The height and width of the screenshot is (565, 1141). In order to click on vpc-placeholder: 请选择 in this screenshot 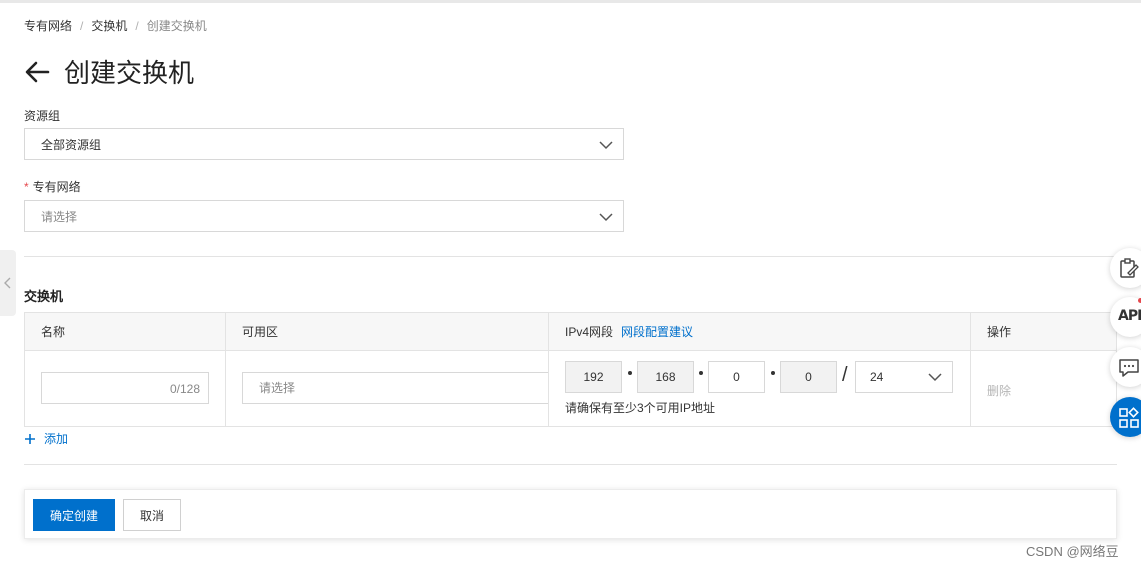, I will do `click(59, 216)`.